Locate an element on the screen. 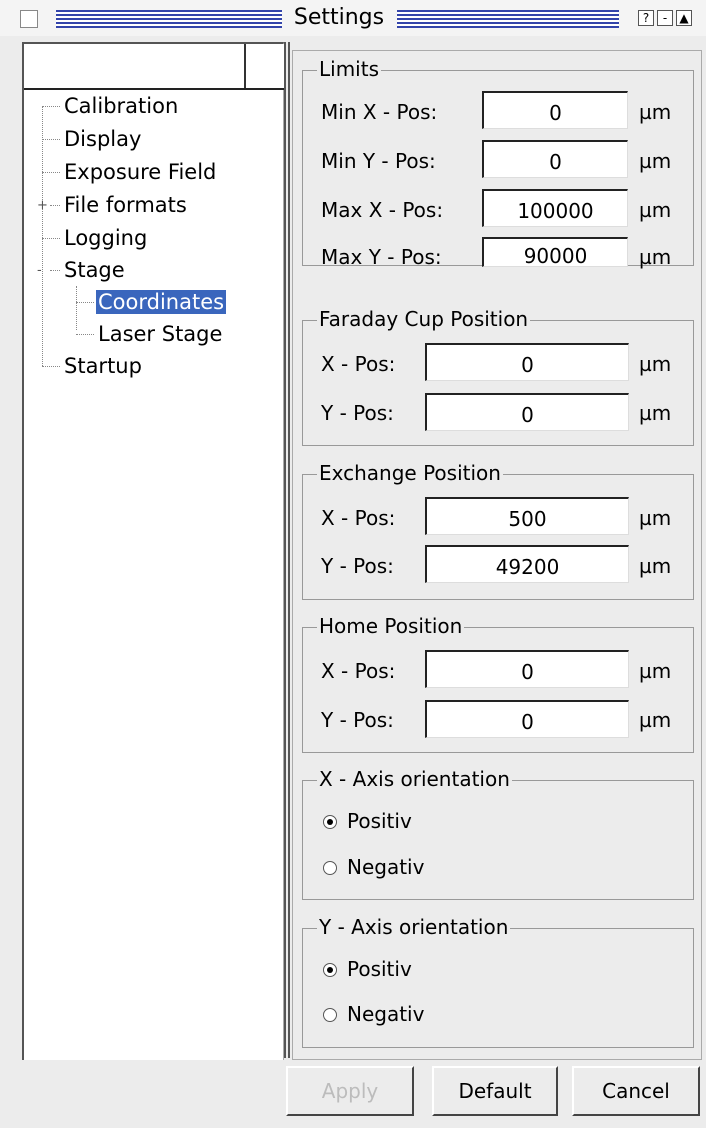  min-x-input: 0 is located at coordinates (555, 110).